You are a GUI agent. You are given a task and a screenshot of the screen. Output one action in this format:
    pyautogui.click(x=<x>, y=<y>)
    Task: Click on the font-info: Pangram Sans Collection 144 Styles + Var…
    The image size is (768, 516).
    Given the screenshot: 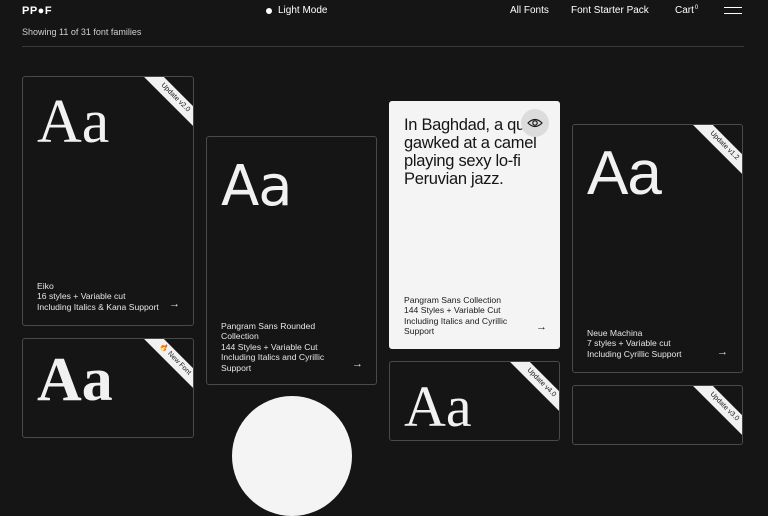 What is the action you would take?
    pyautogui.click(x=464, y=316)
    